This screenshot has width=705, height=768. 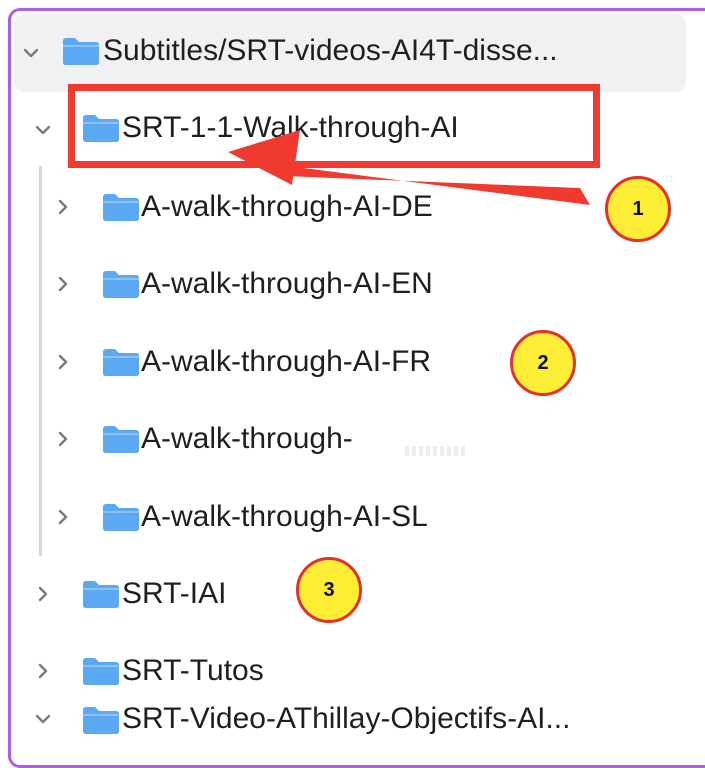 I want to click on annotation-badge: 1, so click(x=638, y=209).